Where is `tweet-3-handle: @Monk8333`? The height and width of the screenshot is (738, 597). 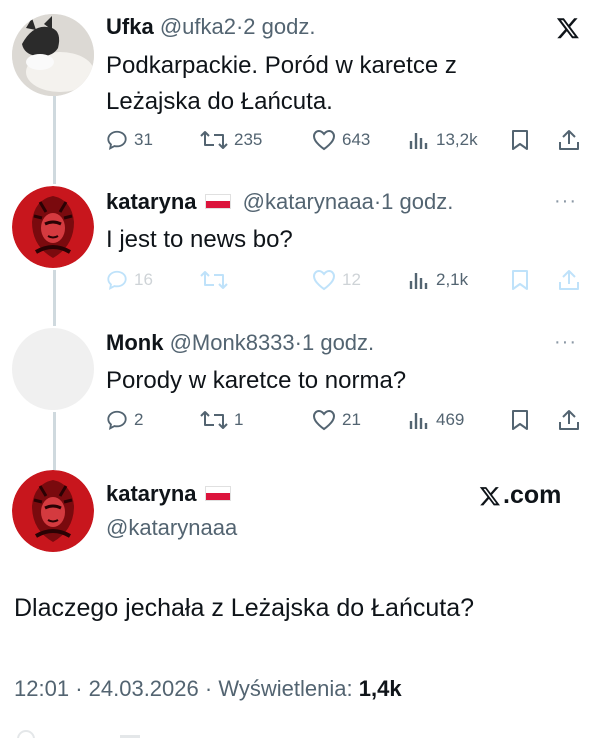
tweet-3-handle: @Monk8333 is located at coordinates (232, 342).